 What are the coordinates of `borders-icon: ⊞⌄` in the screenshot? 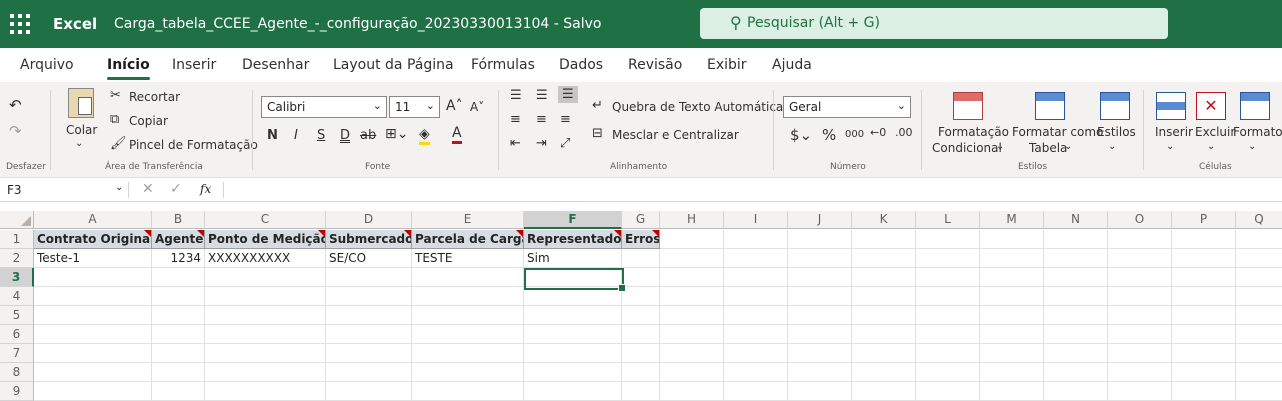 It's located at (396, 134).